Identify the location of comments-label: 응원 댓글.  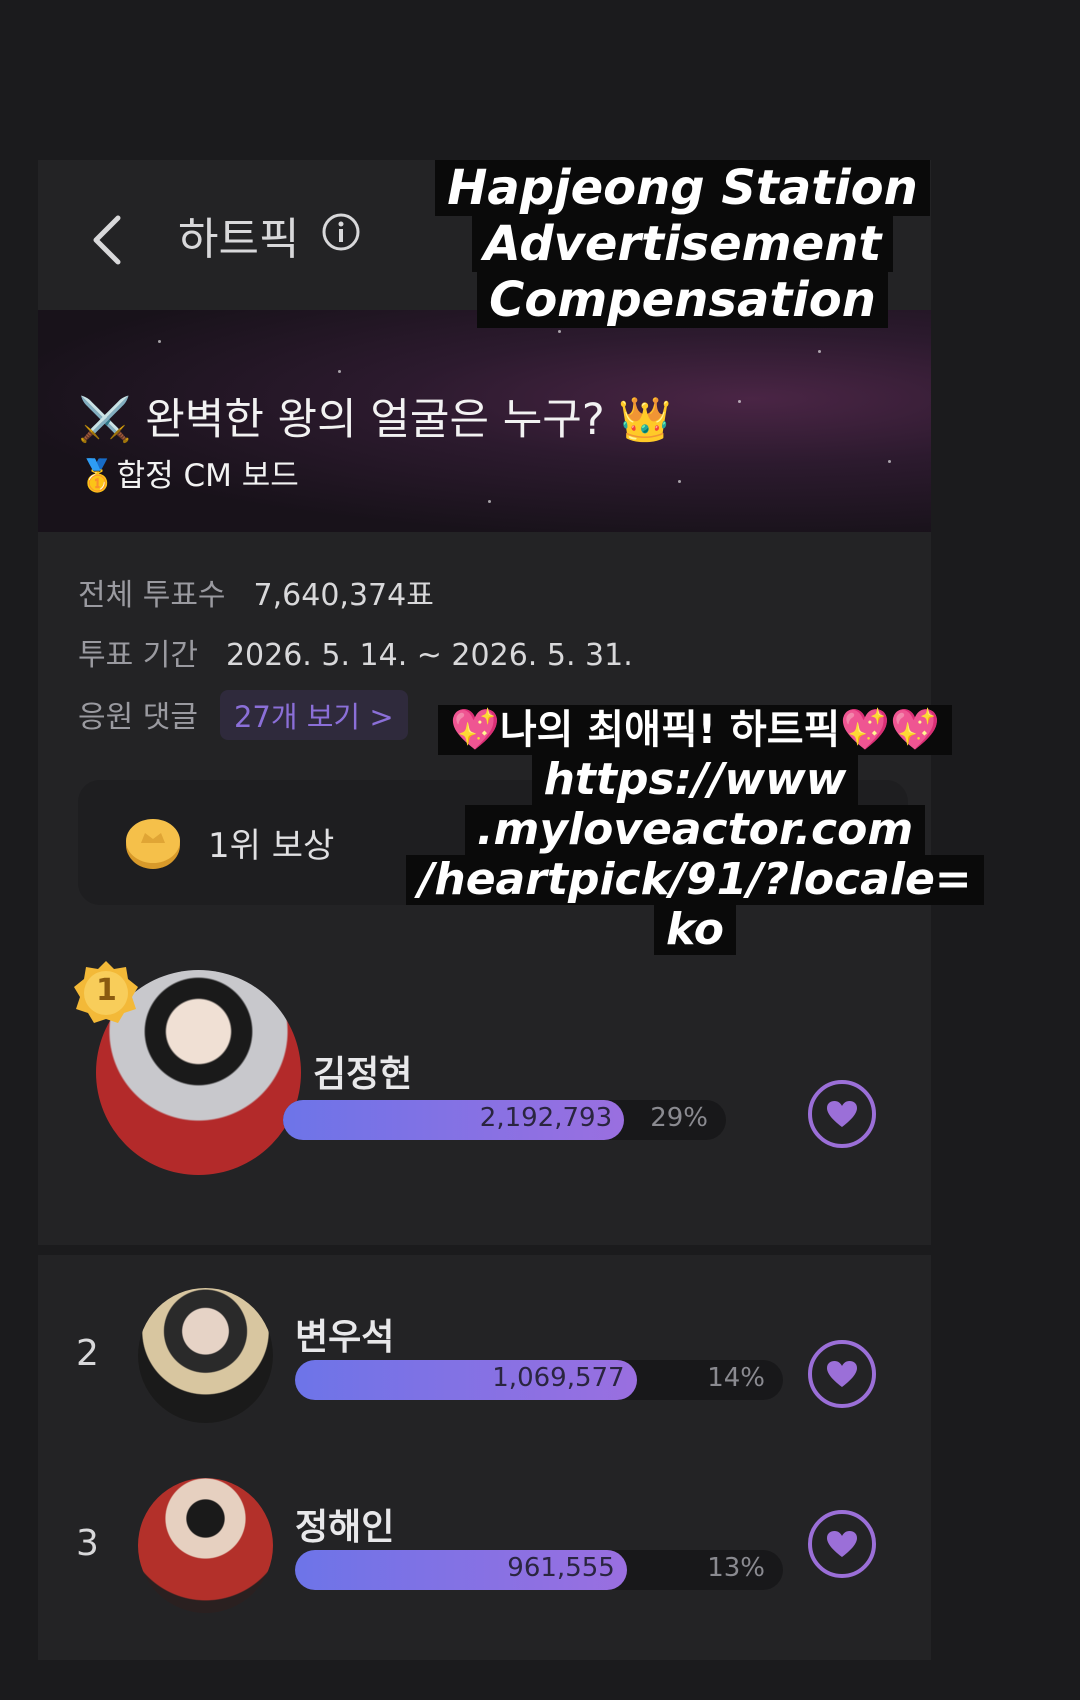
(138, 717).